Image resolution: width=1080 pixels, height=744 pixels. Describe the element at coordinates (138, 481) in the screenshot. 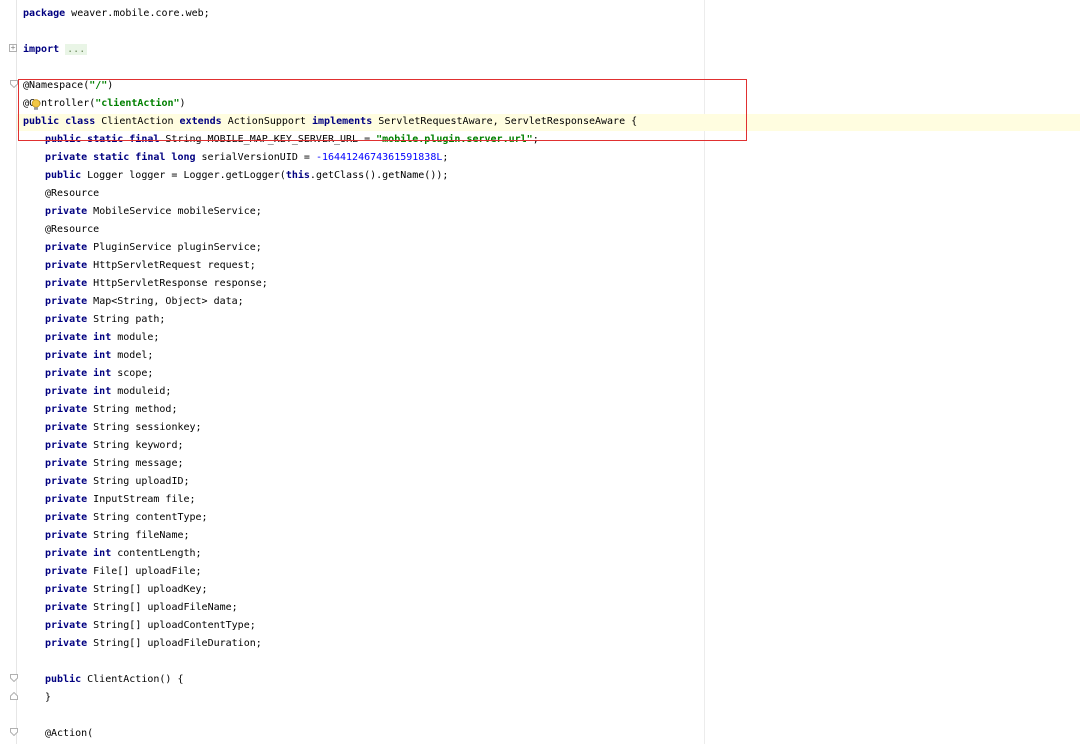

I see `code-token: String uploadID;` at that location.